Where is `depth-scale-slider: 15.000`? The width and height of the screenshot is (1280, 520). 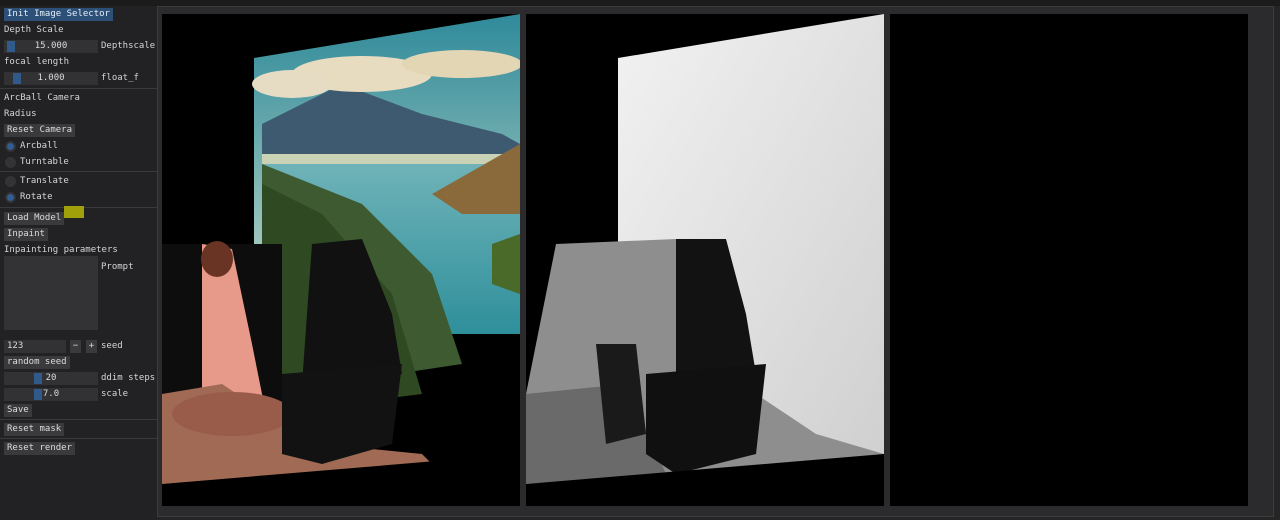
depth-scale-slider: 15.000 is located at coordinates (51, 46).